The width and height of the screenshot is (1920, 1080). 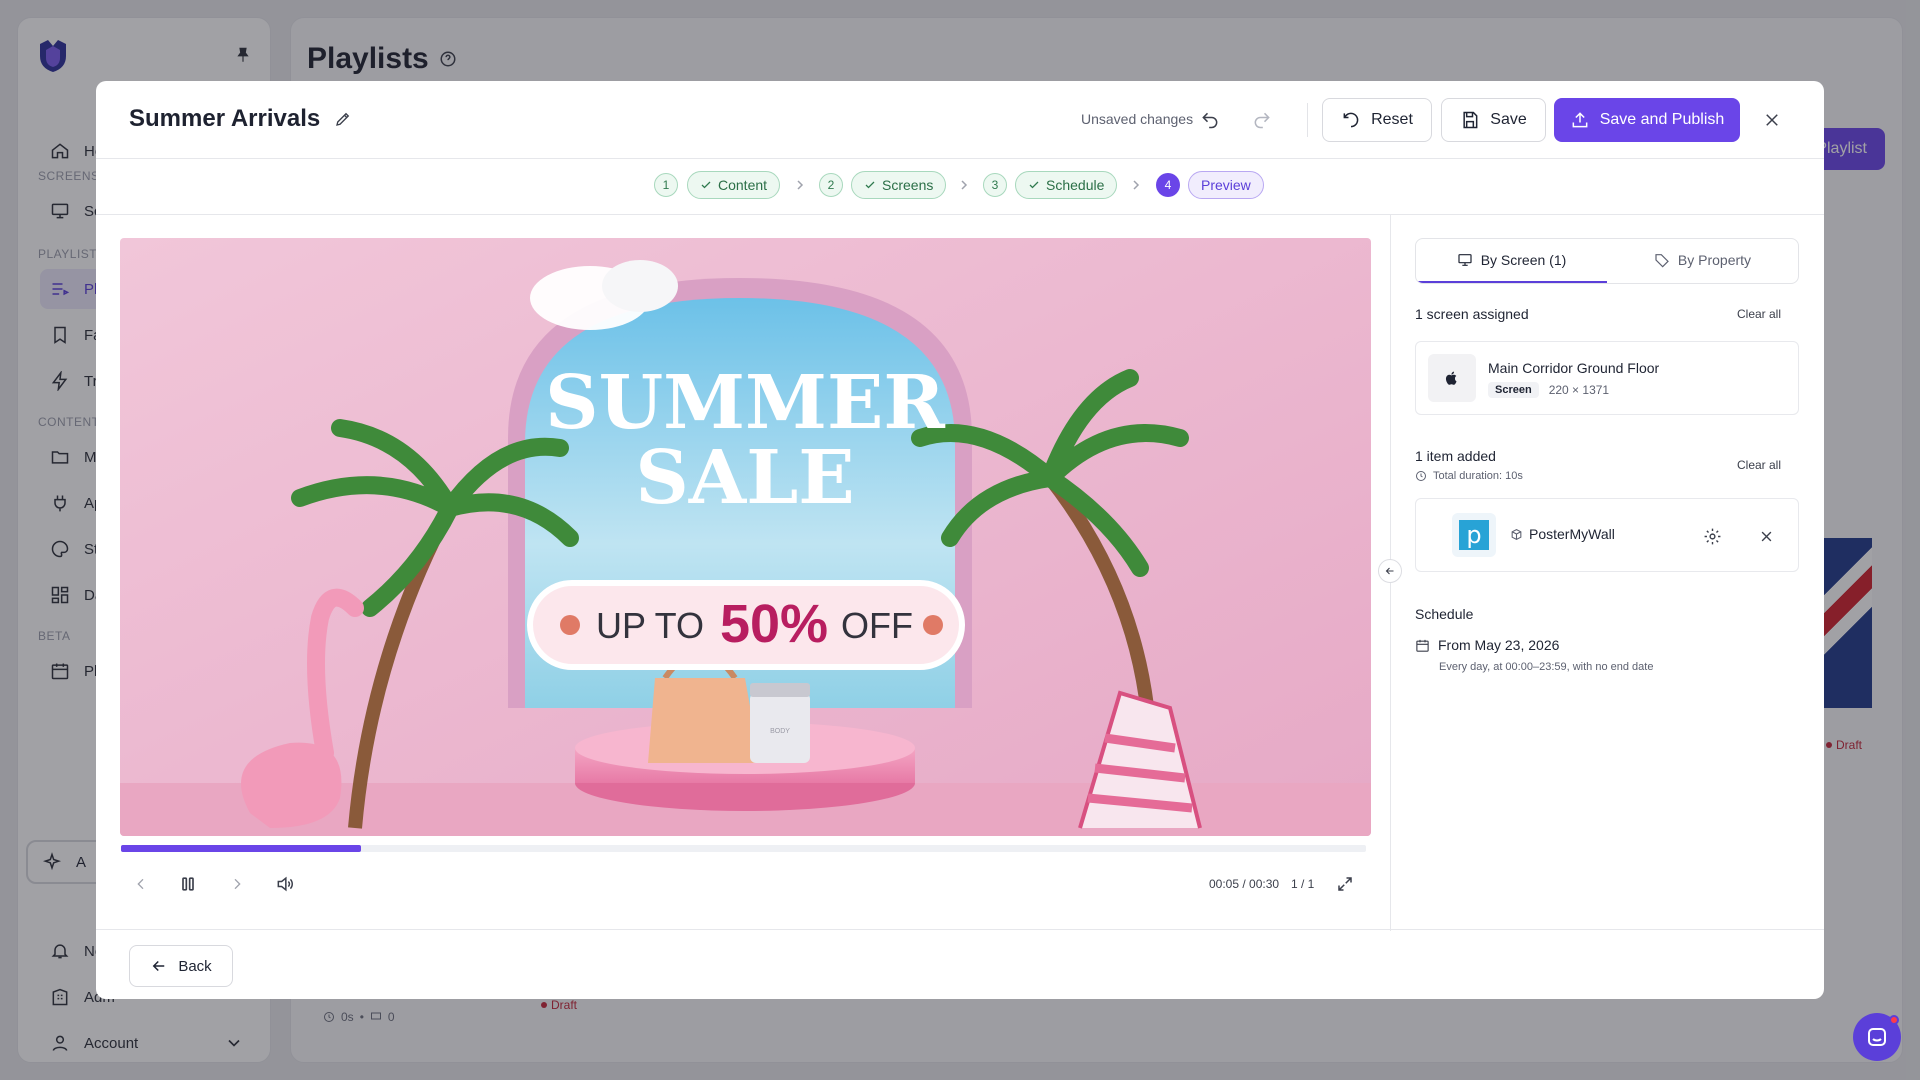 What do you see at coordinates (743, 848) in the screenshot?
I see `playback-progress-bar` at bounding box center [743, 848].